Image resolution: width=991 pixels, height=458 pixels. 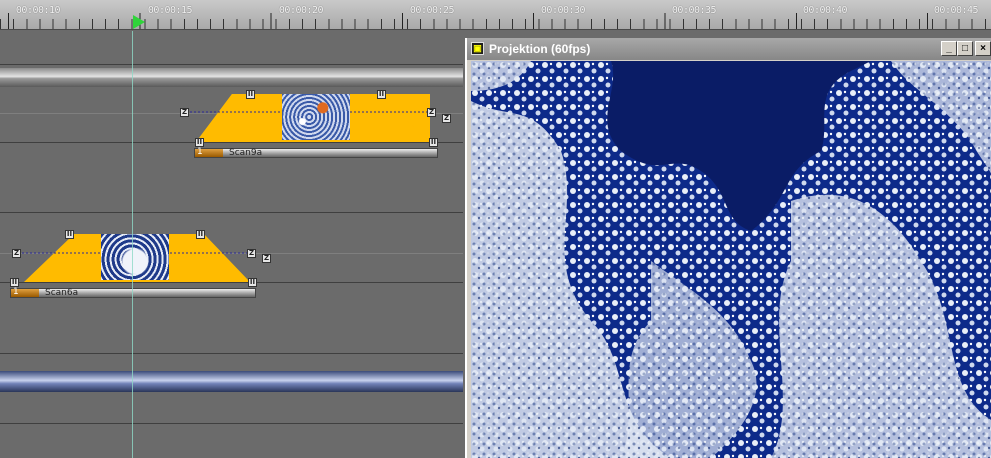 What do you see at coordinates (729, 49) in the screenshot?
I see `projection-titlebar: ▣ Projektion (60fps) _ □ ×` at bounding box center [729, 49].